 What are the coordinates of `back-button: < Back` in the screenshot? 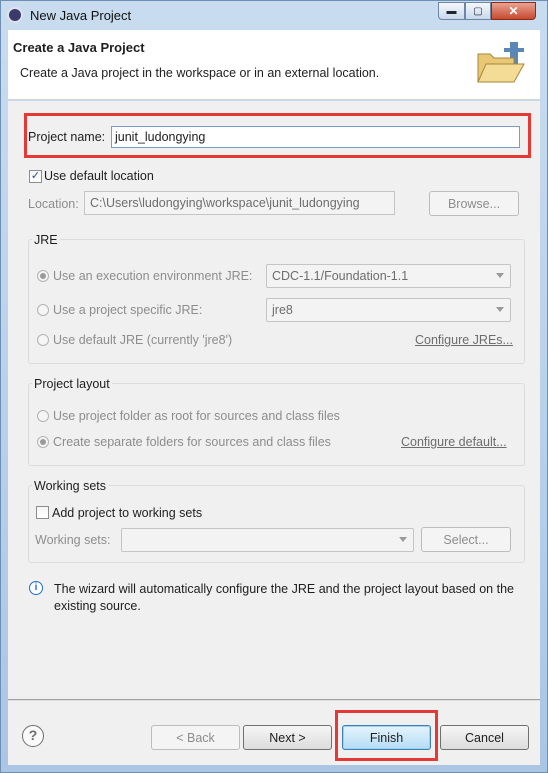 It's located at (195, 737).